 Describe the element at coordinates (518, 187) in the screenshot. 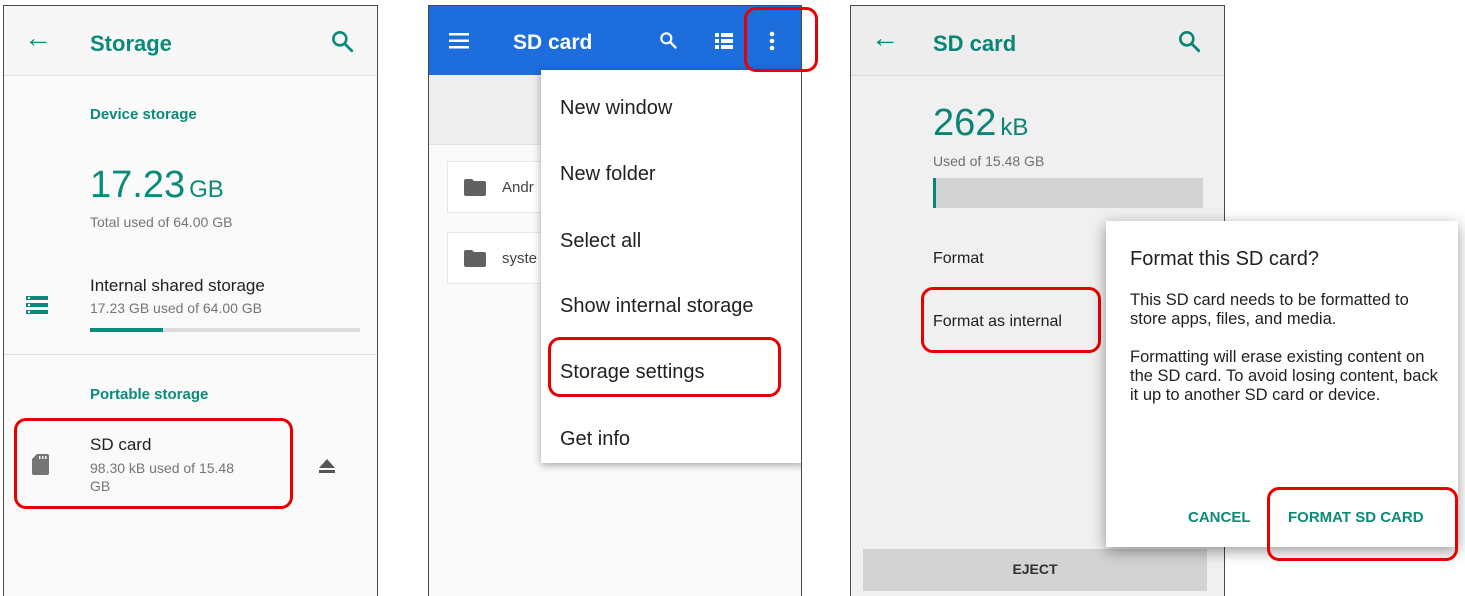

I see `folder-label: Andr` at that location.